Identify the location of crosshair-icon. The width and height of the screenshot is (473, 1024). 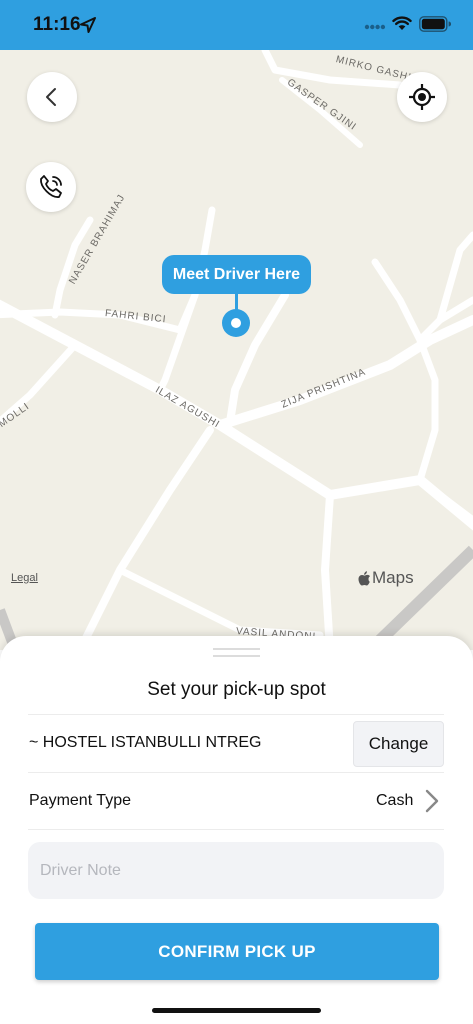
(422, 97).